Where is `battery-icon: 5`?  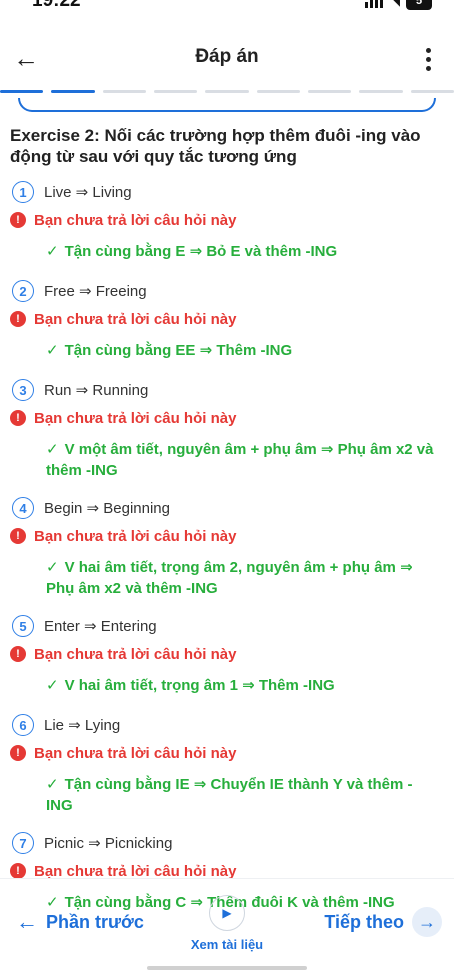
battery-icon: 5 is located at coordinates (419, 5).